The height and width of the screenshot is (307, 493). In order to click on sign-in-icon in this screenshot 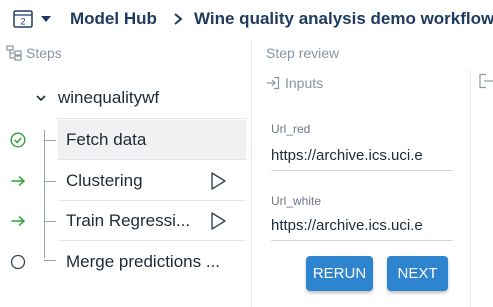, I will do `click(273, 83)`.